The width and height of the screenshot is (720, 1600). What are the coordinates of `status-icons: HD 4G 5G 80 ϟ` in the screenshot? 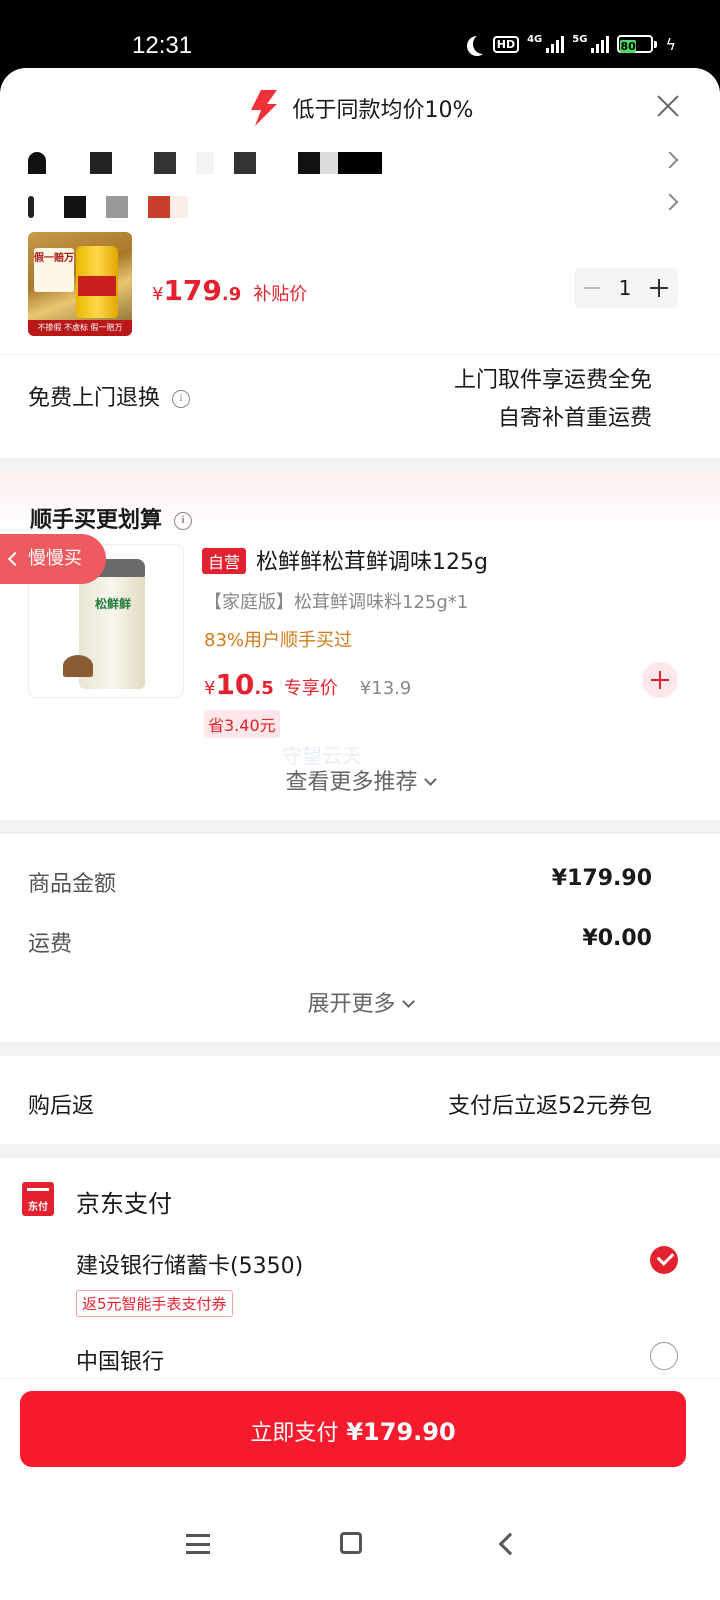 It's located at (570, 44).